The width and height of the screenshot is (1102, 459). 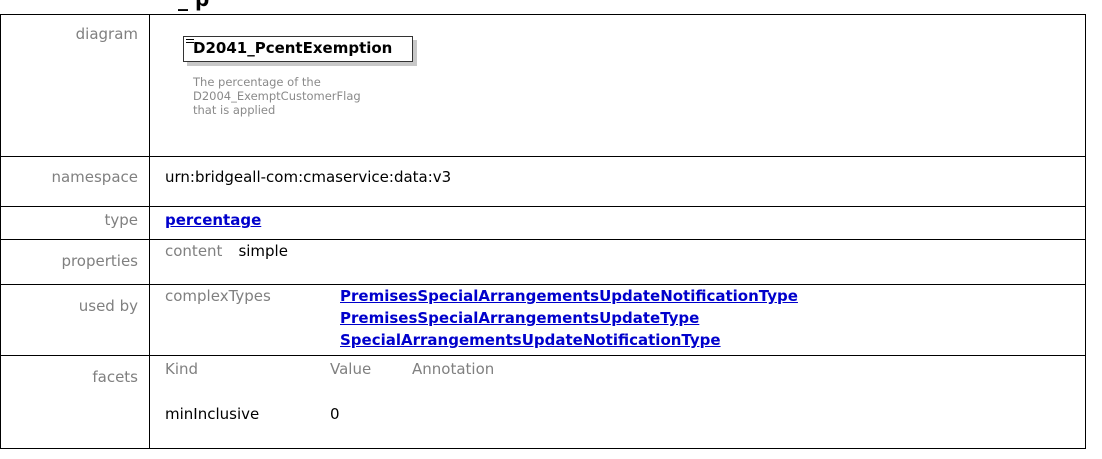 What do you see at coordinates (75, 85) in the screenshot?
I see `label-cell: diagram` at bounding box center [75, 85].